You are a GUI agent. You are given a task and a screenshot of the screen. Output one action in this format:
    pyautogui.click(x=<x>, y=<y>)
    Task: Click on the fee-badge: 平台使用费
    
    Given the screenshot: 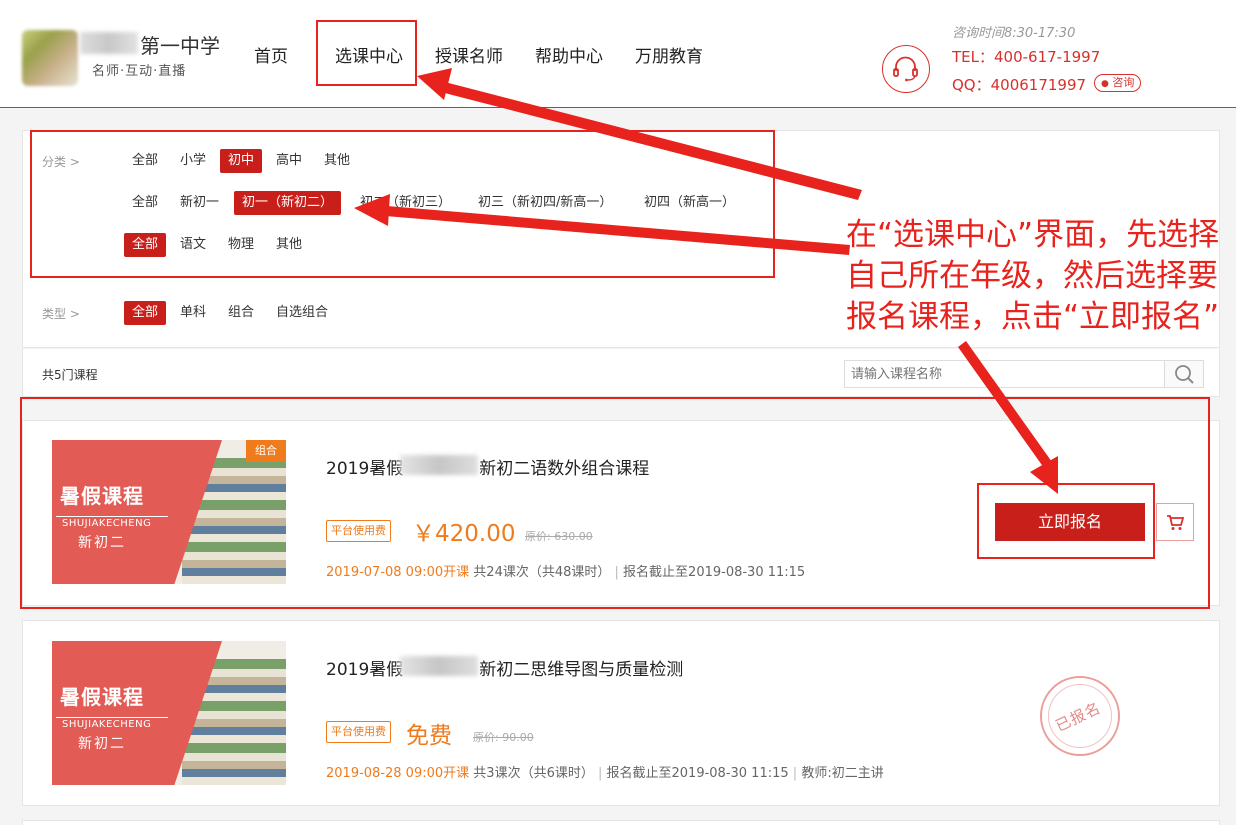 What is the action you would take?
    pyautogui.click(x=358, y=732)
    